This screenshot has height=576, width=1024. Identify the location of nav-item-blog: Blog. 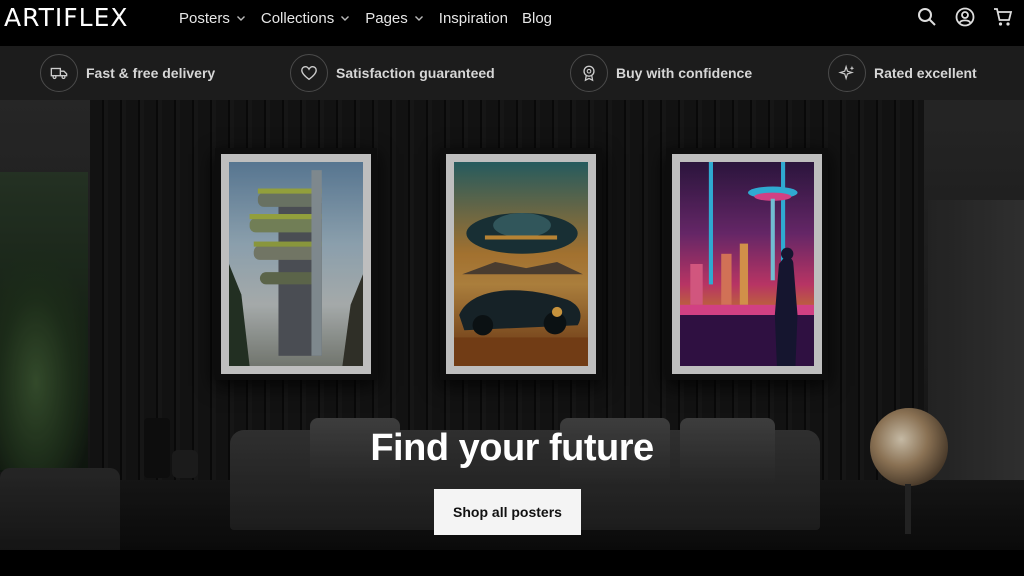
(537, 18).